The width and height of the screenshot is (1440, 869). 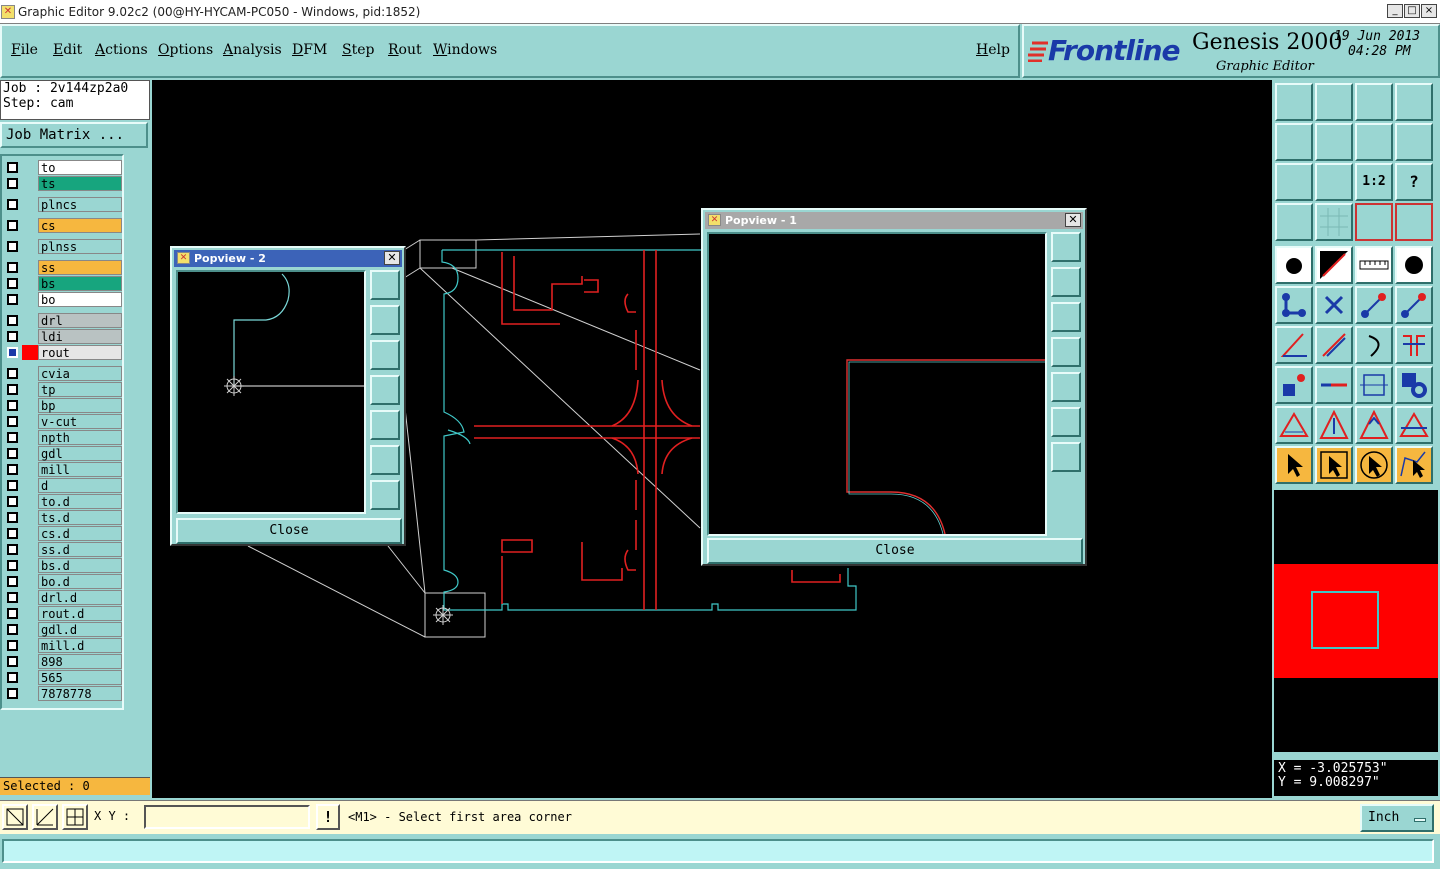 I want to click on layer-row: plnss, so click(x=63, y=246).